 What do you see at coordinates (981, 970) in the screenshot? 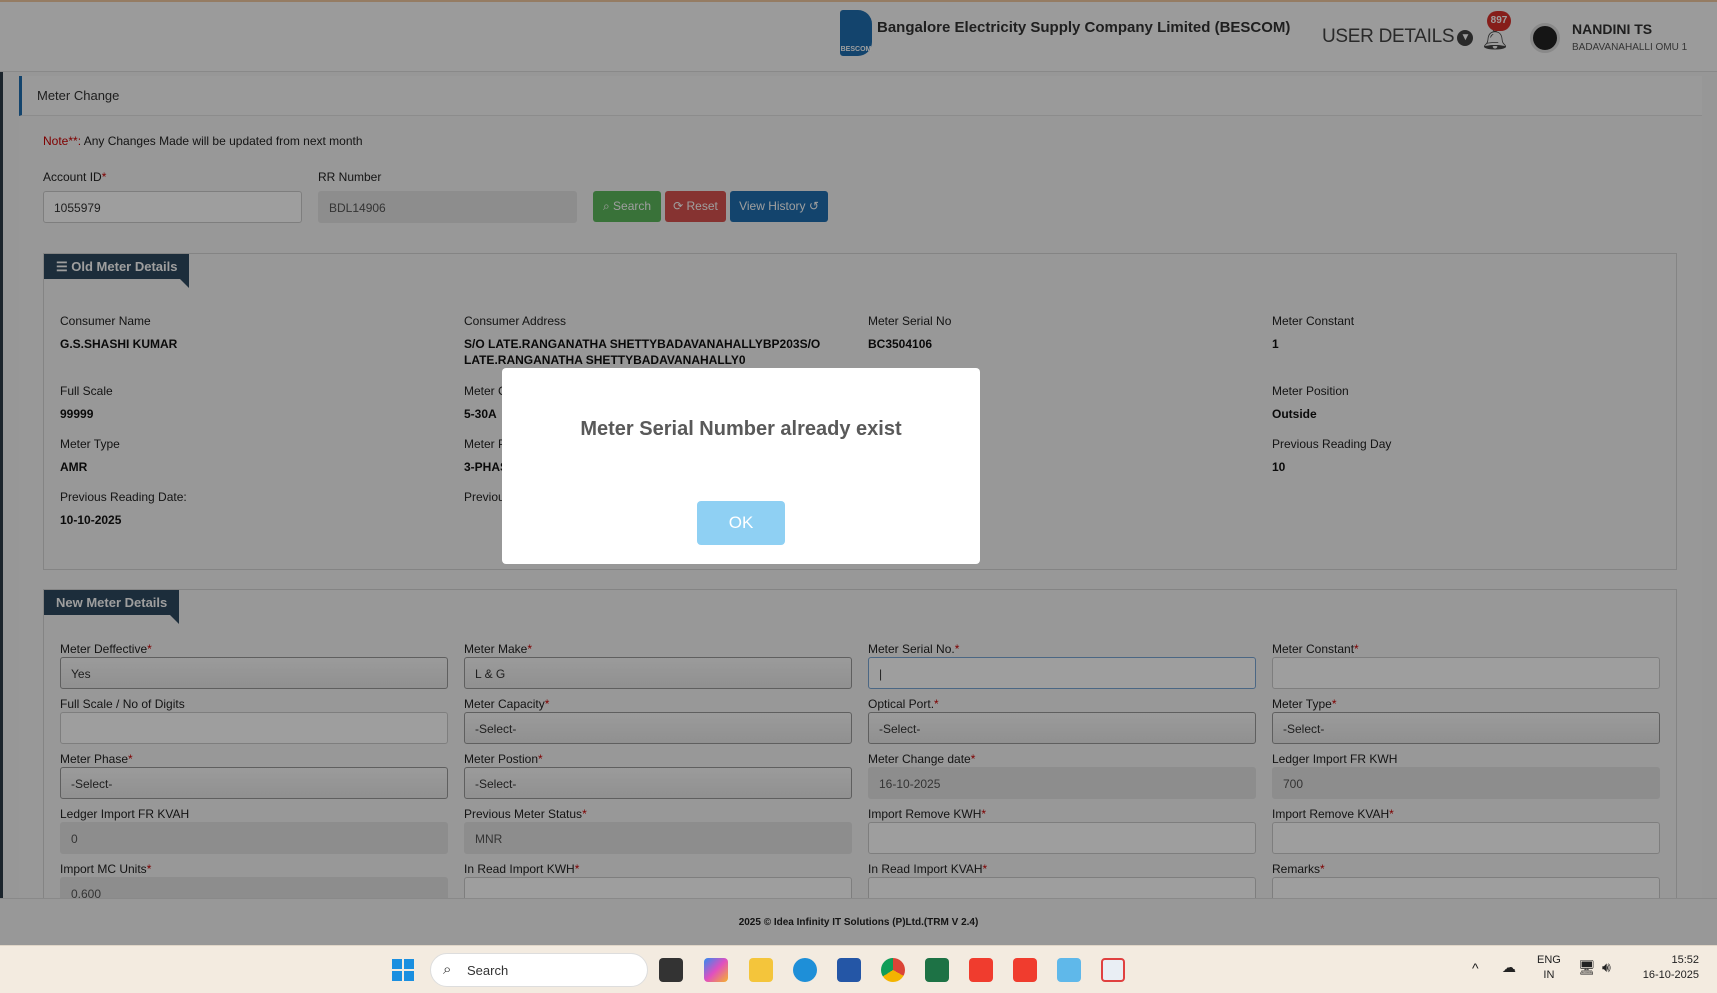
I see `anydesk-icon` at bounding box center [981, 970].